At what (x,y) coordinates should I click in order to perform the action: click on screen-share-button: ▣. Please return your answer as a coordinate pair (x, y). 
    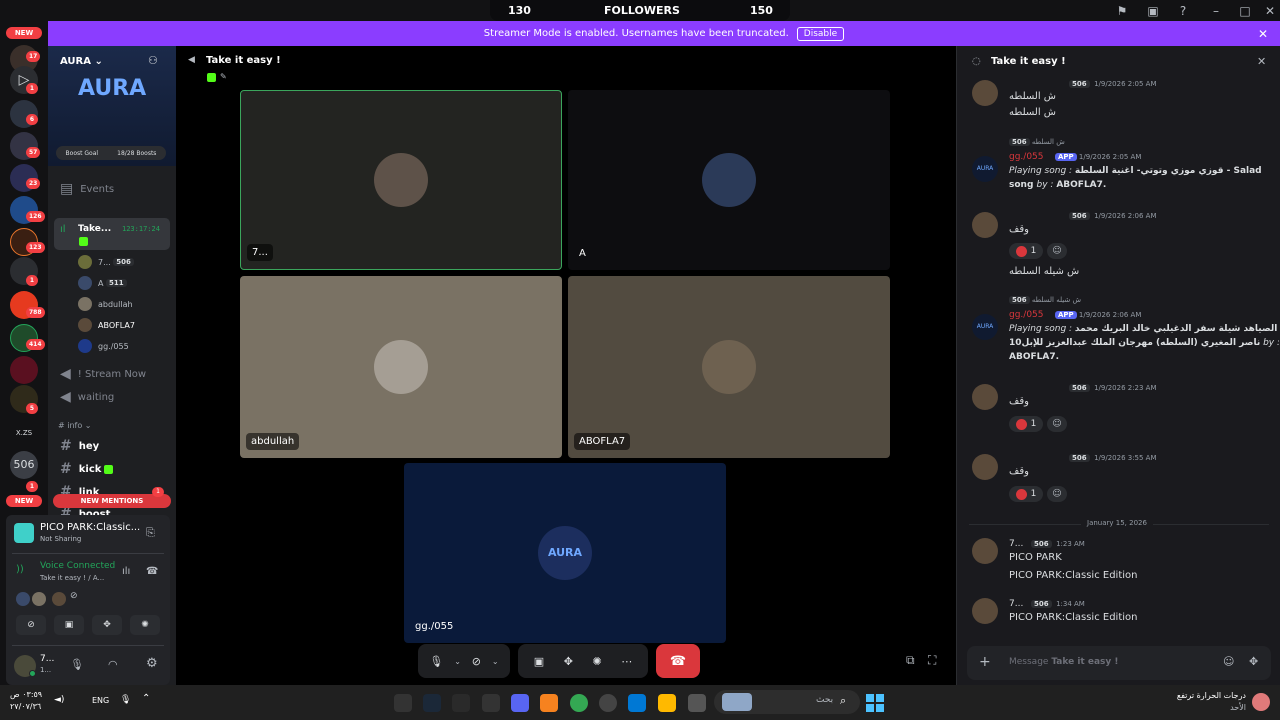
    Looking at the image, I should click on (69, 625).